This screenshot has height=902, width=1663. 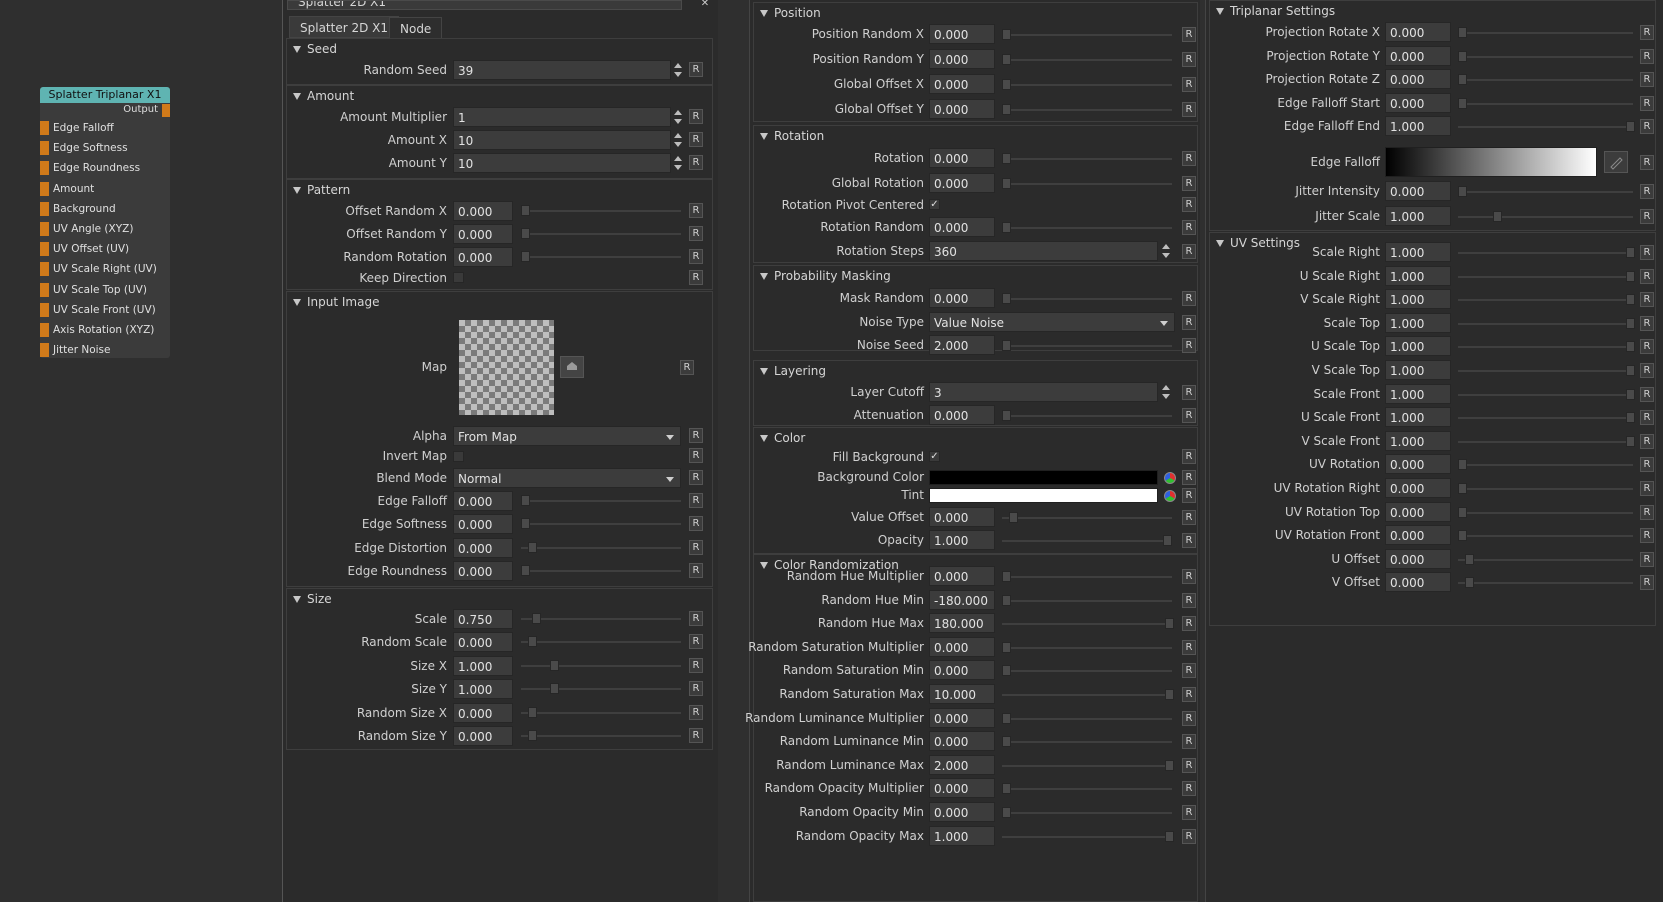 What do you see at coordinates (1087, 577) in the screenshot?
I see `random-hue-multiplier-slider` at bounding box center [1087, 577].